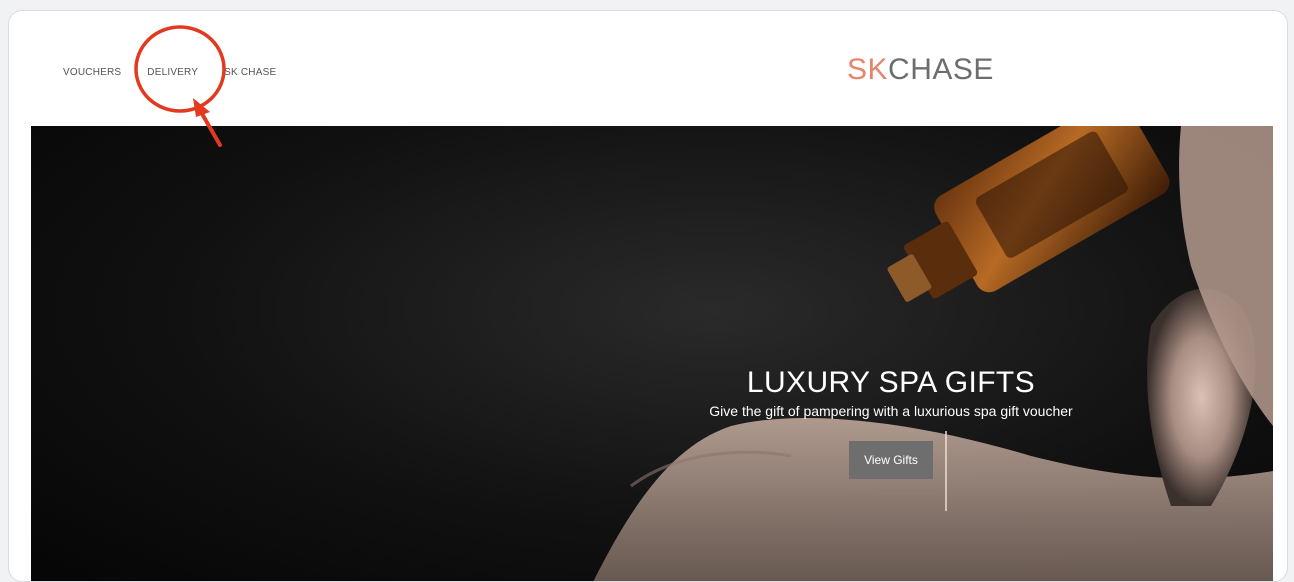 This screenshot has height=582, width=1294. What do you see at coordinates (868, 69) in the screenshot?
I see `logo-text-sk: SK` at bounding box center [868, 69].